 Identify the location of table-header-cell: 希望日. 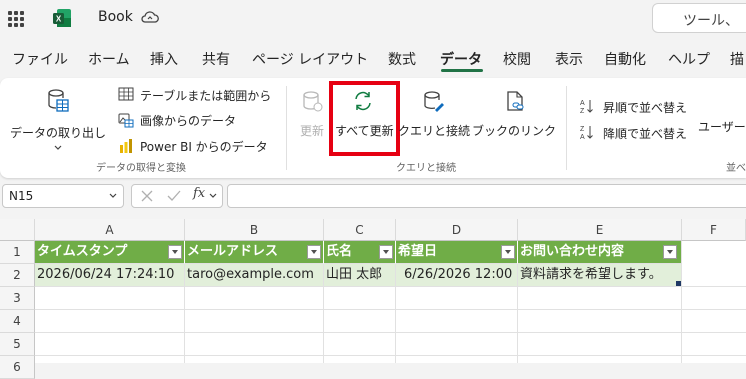
(457, 252).